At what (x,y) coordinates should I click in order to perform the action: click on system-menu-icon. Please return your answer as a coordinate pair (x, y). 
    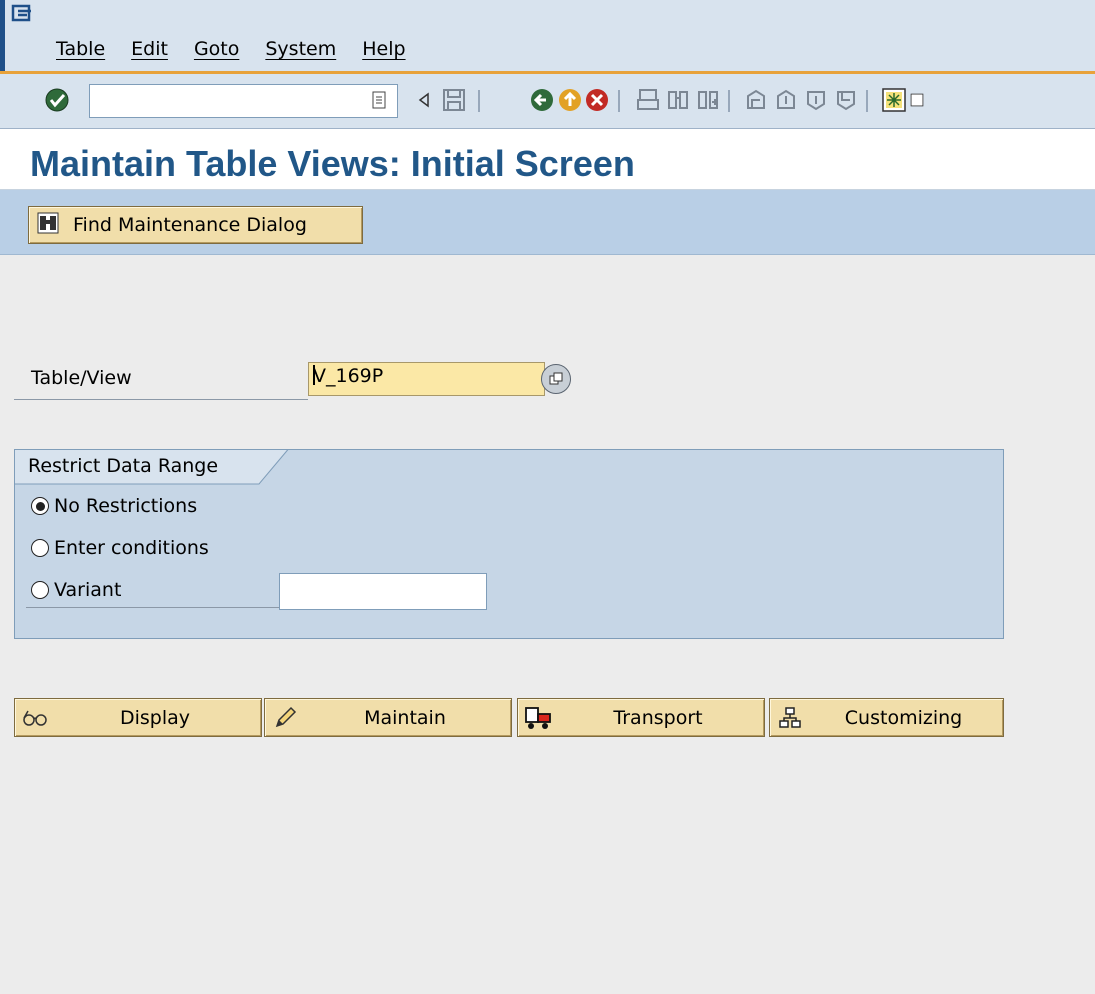
    Looking at the image, I should click on (24, 15).